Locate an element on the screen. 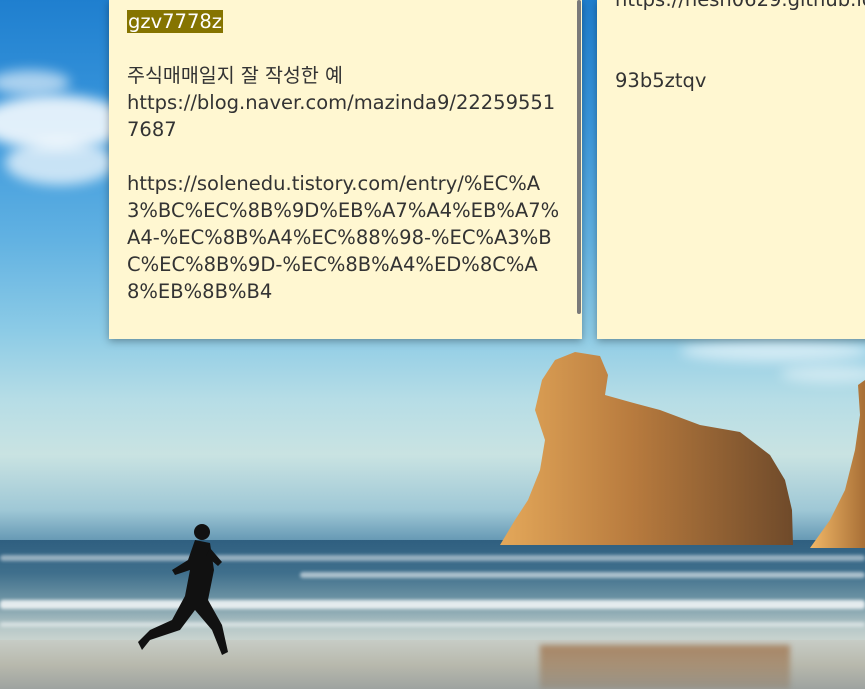  runner-silhouette is located at coordinates (183, 589).